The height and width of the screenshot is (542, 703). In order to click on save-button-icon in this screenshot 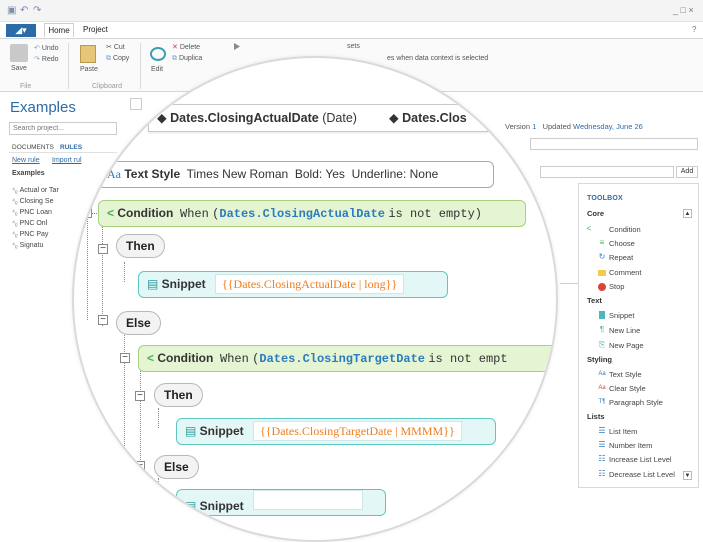, I will do `click(19, 53)`.